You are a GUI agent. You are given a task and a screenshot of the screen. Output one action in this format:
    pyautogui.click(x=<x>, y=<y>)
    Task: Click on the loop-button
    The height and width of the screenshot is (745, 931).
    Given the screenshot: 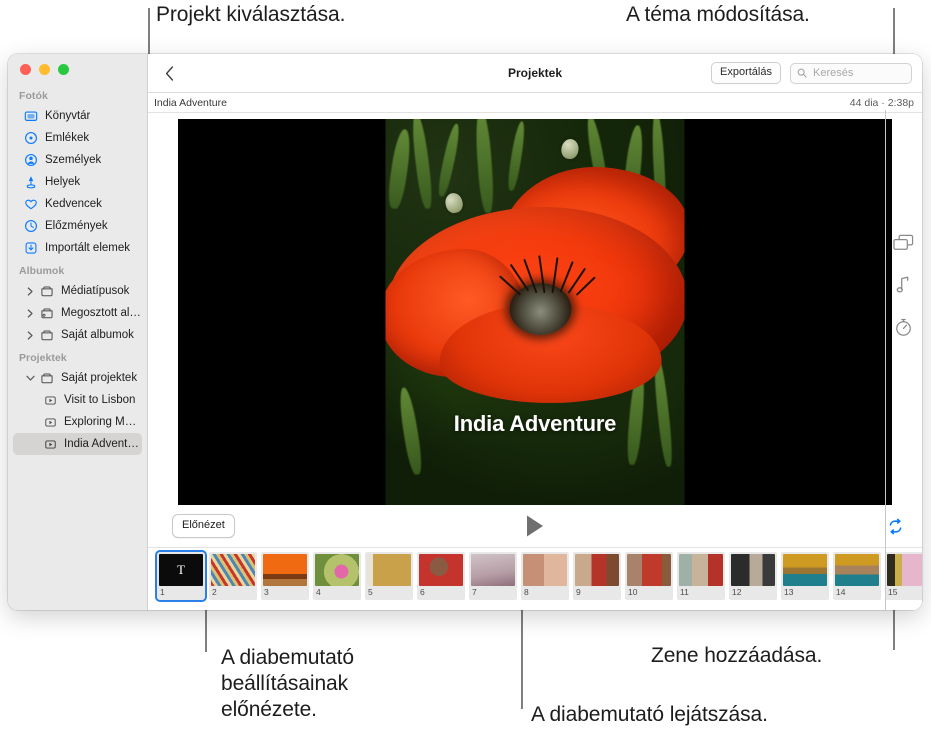 What is the action you would take?
    pyautogui.click(x=895, y=526)
    